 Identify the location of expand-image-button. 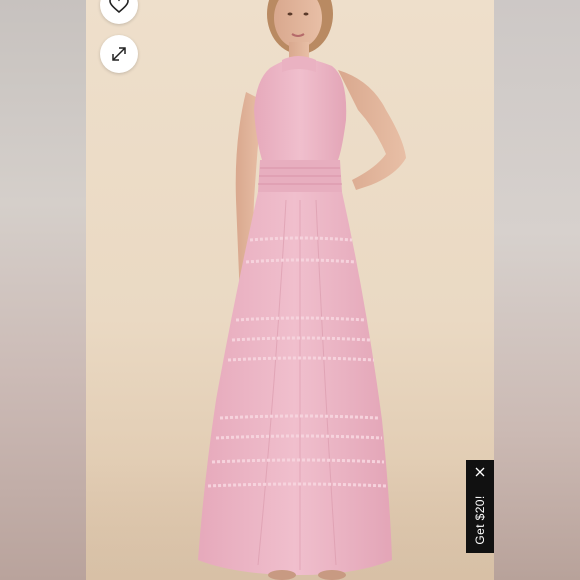
(119, 54).